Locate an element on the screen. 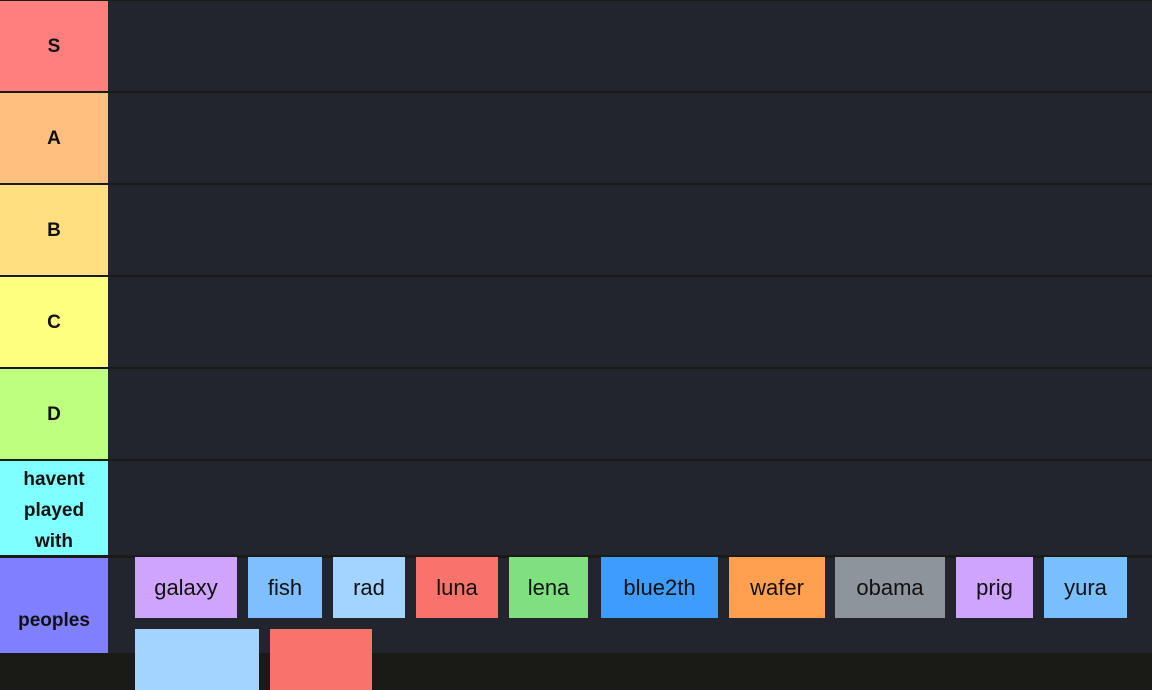 The image size is (1152, 690). tier-item-label: rad is located at coordinates (369, 587).